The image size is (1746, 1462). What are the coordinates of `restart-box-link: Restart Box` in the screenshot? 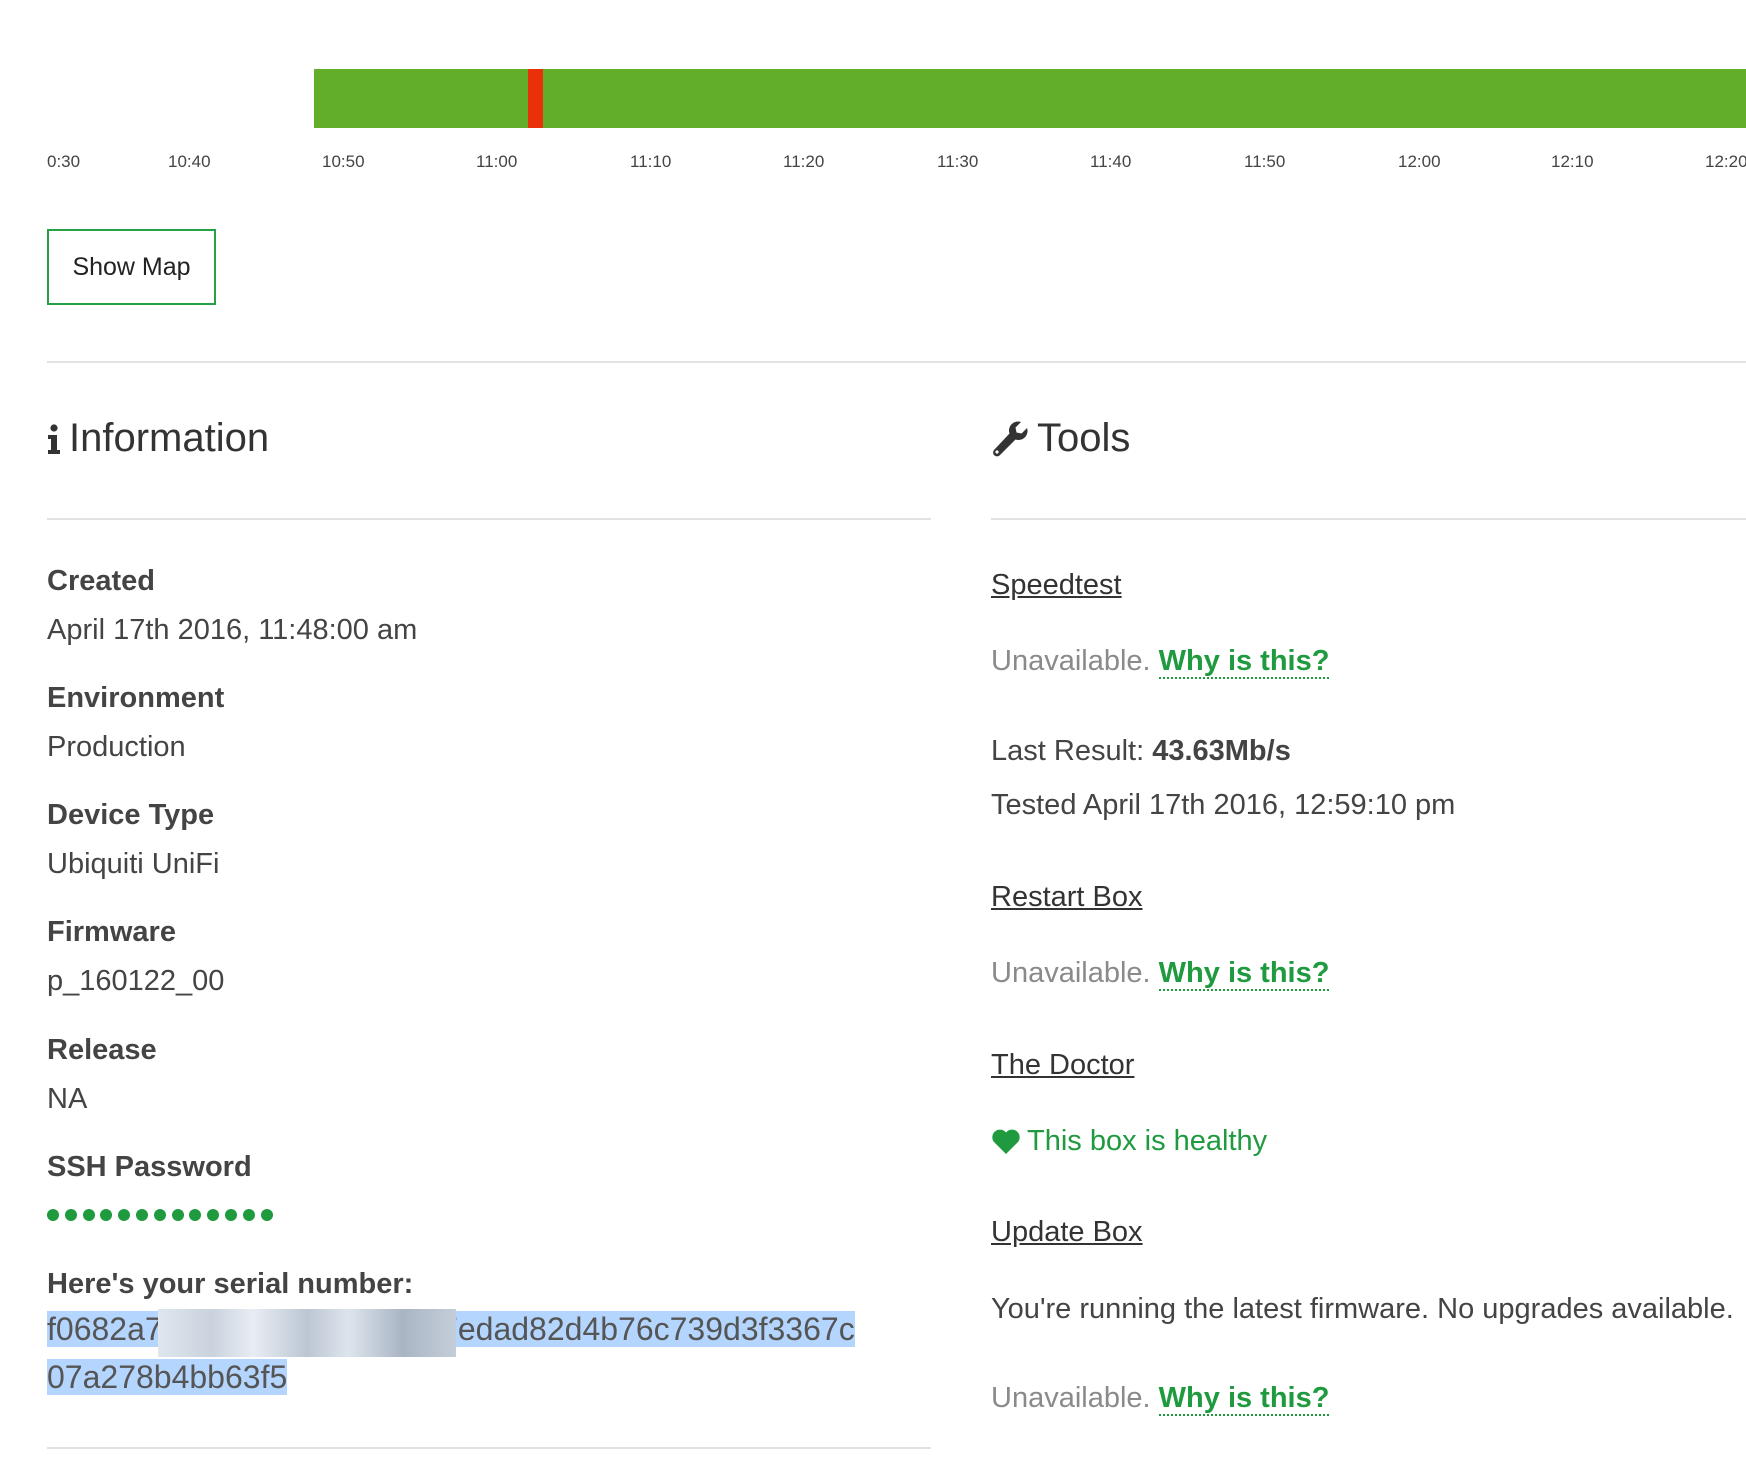 It's located at (1067, 897).